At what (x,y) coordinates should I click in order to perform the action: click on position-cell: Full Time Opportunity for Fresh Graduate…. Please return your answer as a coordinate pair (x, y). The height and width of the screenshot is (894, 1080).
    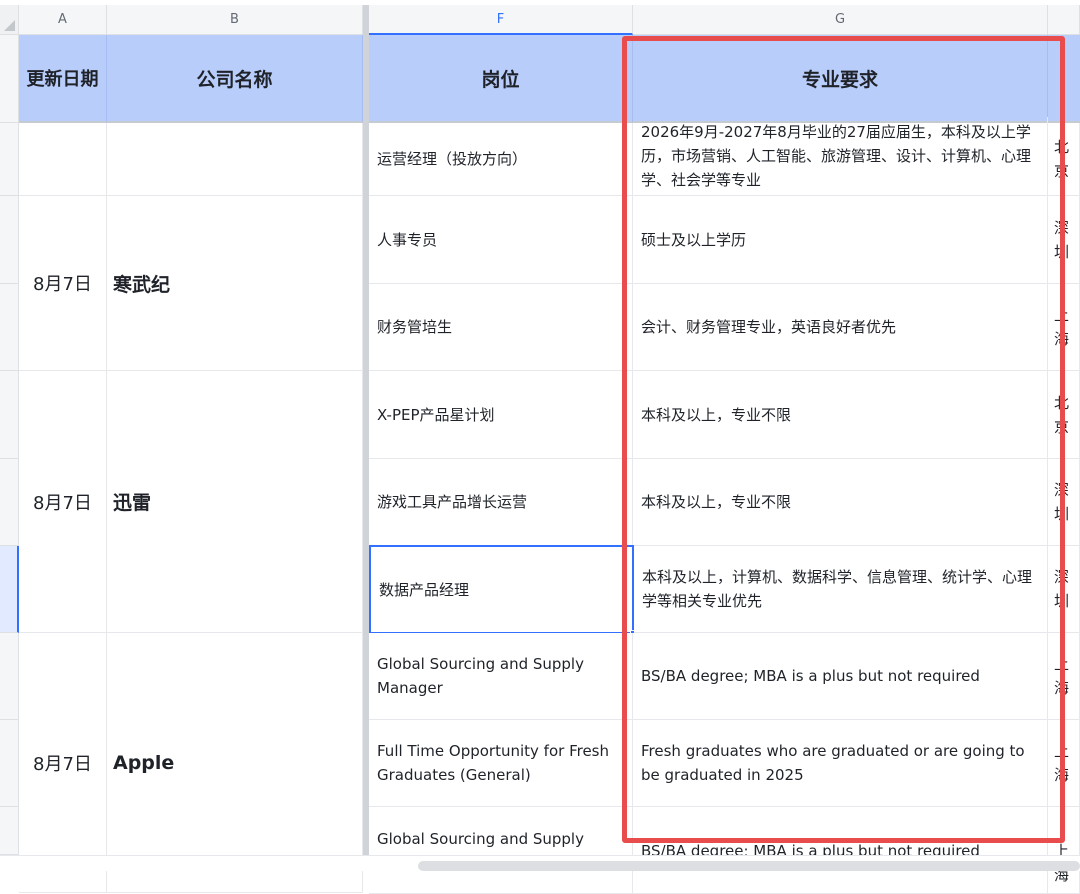
    Looking at the image, I should click on (501, 763).